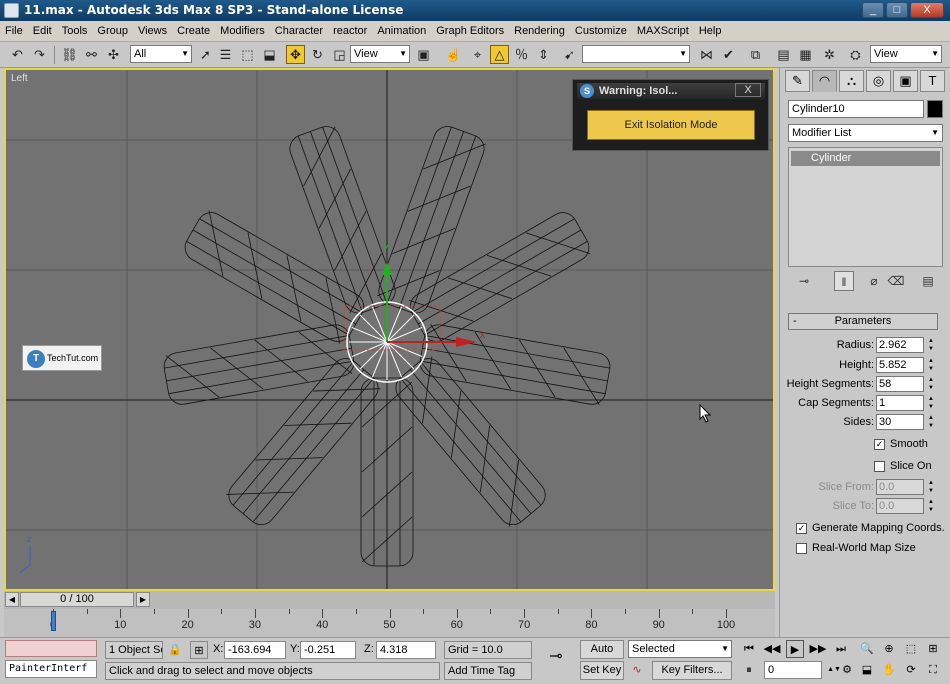  What do you see at coordinates (931, 345) in the screenshot?
I see `radius-spinner: ▲ ▼` at bounding box center [931, 345].